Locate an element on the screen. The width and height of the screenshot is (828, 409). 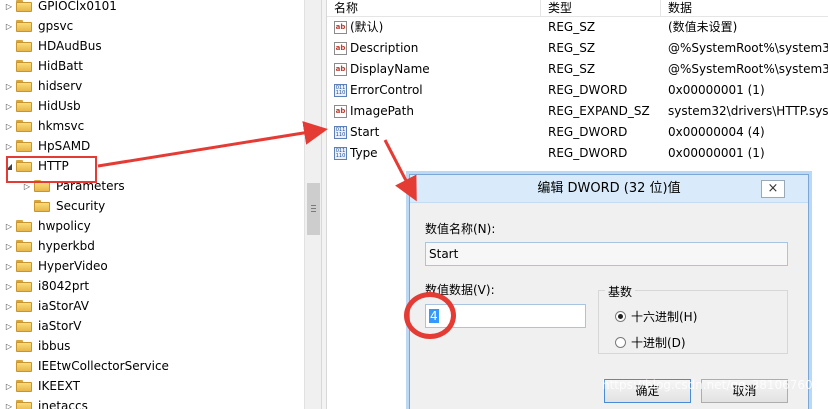
value-row: ab (默认) REG_SZ (数值未设置) is located at coordinates (577, 27).